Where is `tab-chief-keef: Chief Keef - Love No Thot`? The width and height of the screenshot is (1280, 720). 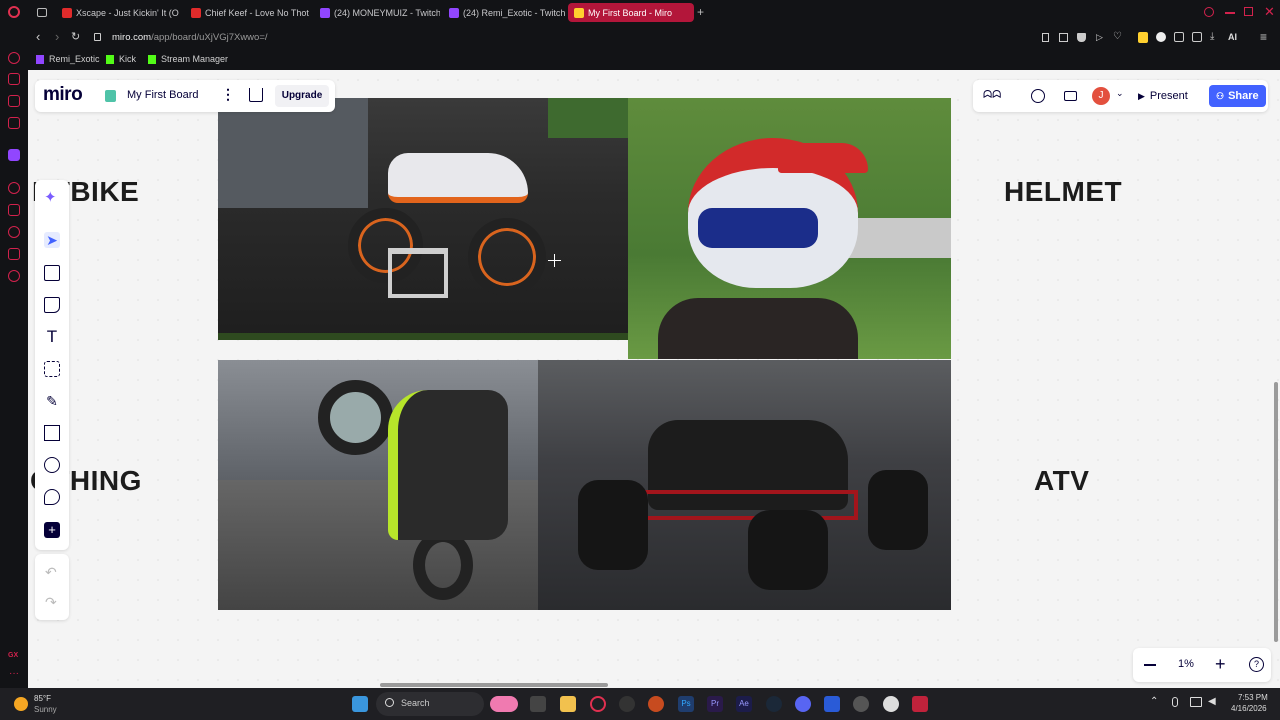 tab-chief-keef: Chief Keef - Love No Thot is located at coordinates (248, 12).